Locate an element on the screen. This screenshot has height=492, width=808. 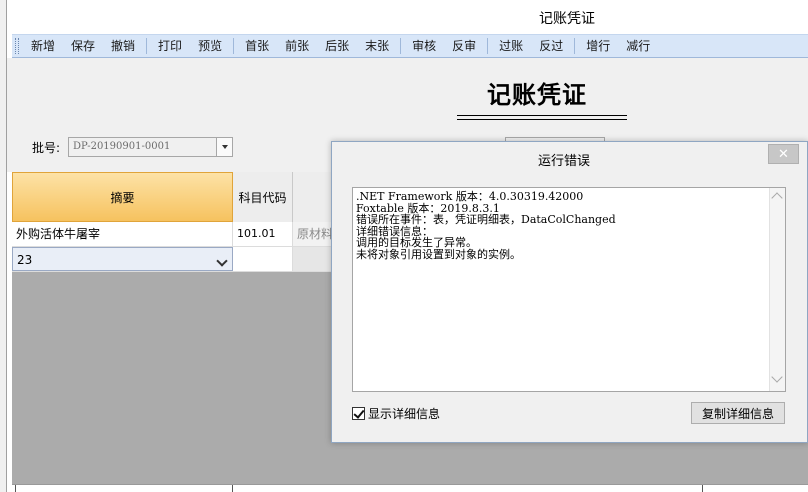
vertical-scrollbar is located at coordinates (777, 289).